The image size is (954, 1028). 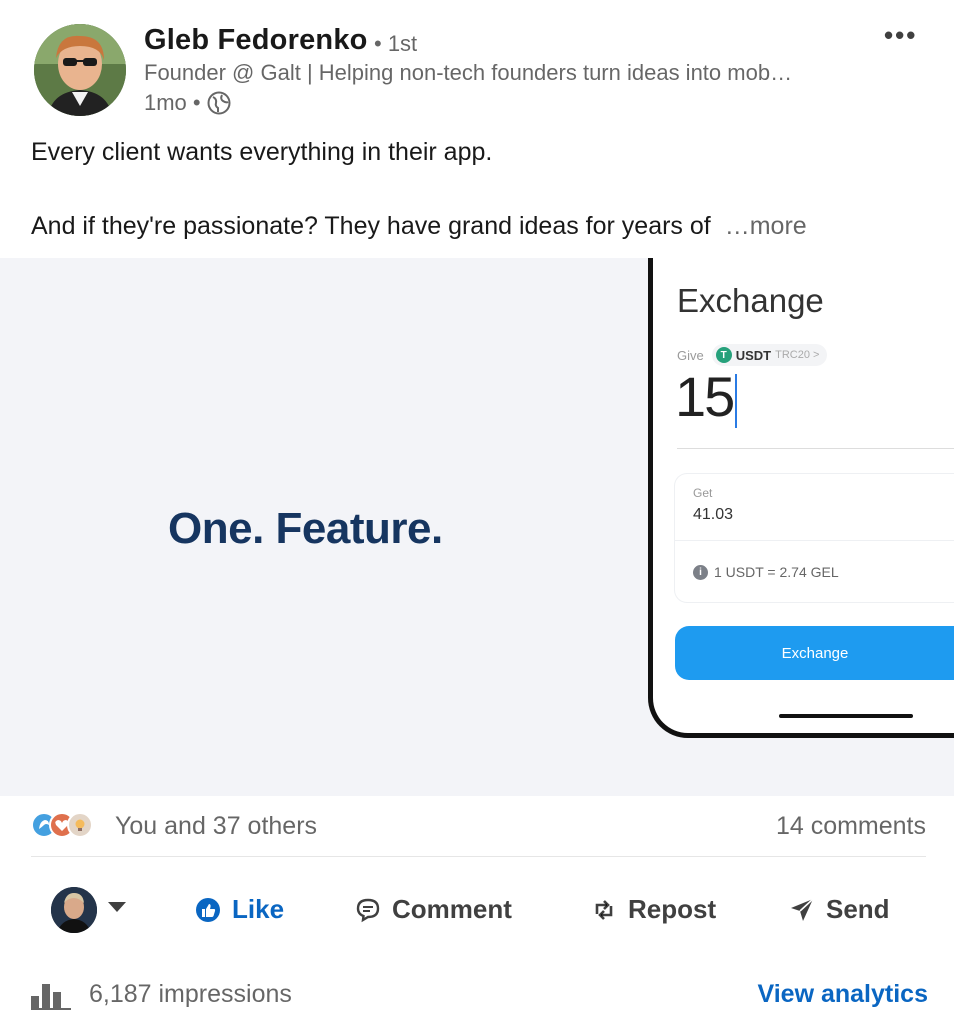 What do you see at coordinates (750, 300) in the screenshot?
I see `app-screen-title: Exchange` at bounding box center [750, 300].